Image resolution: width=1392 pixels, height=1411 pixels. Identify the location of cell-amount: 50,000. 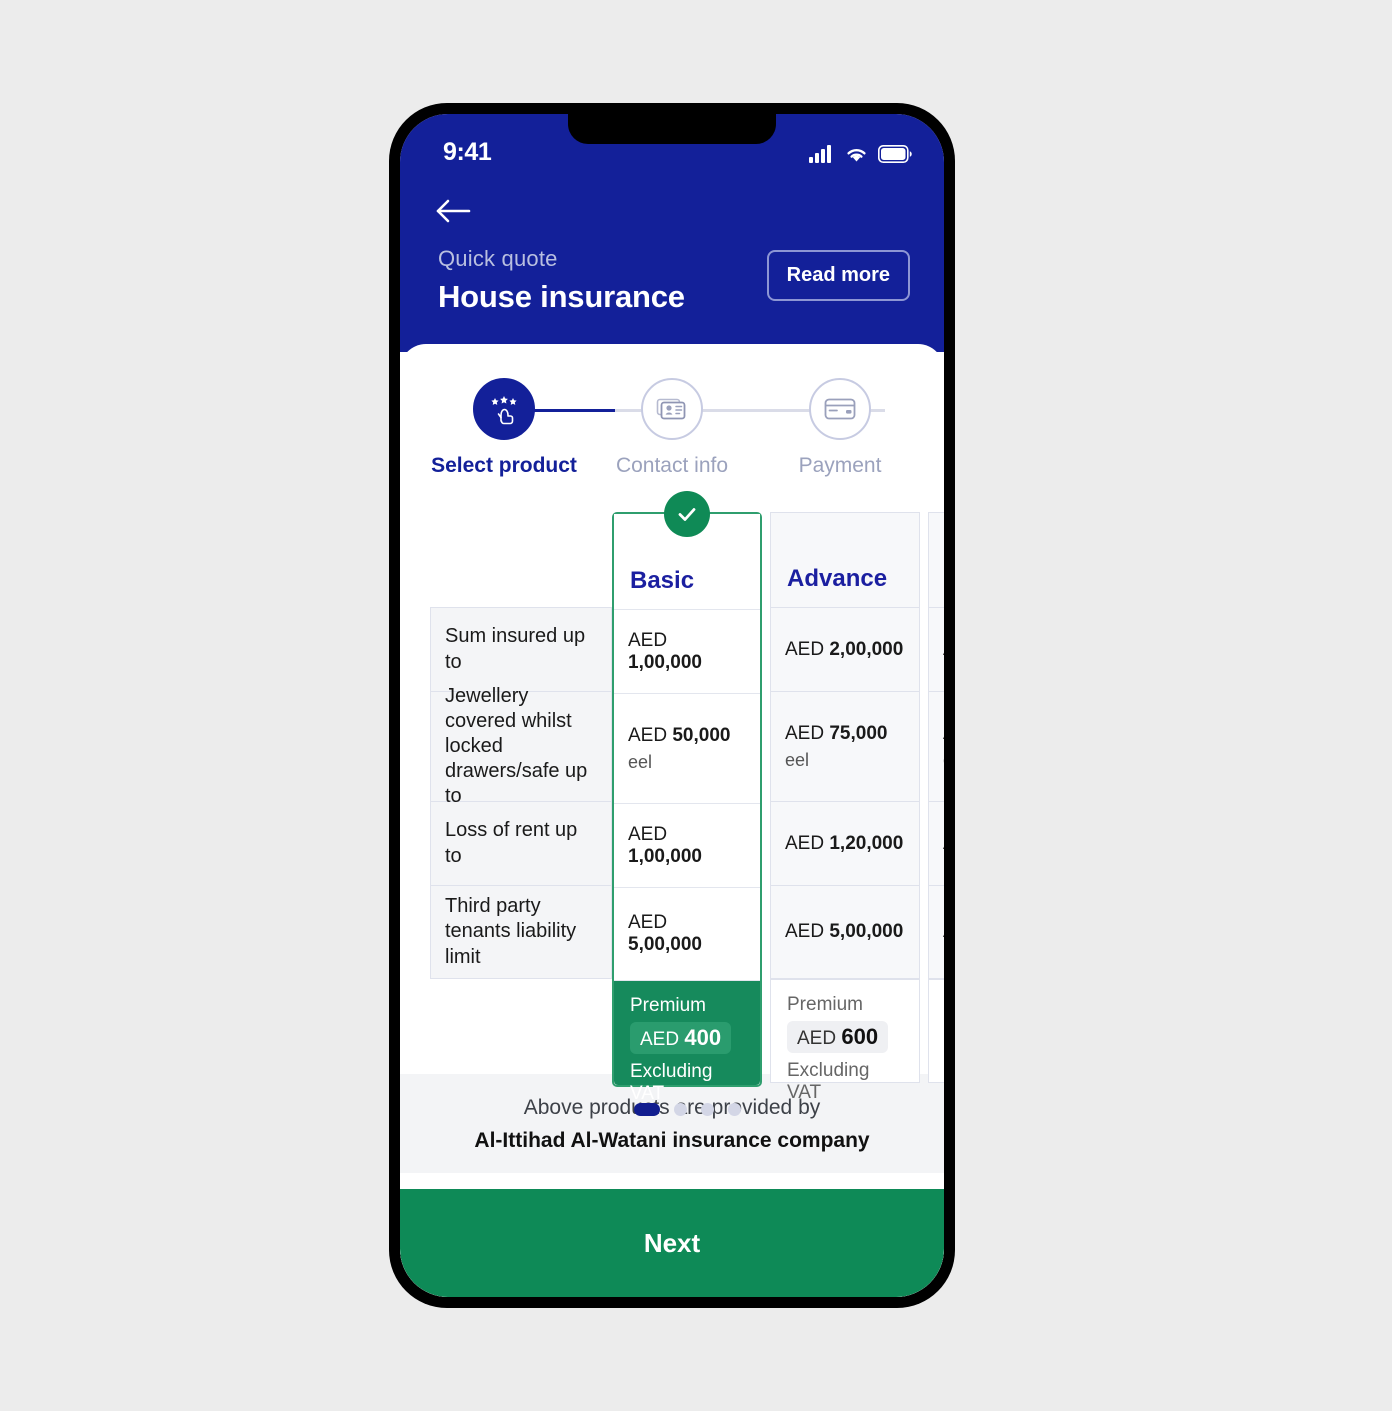
(701, 735).